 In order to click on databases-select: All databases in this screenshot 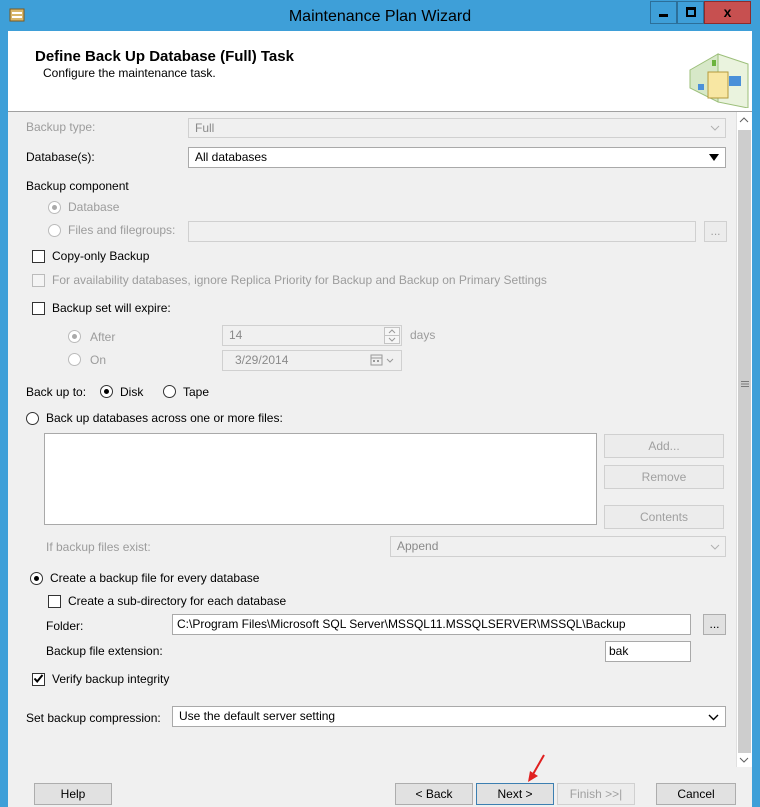, I will do `click(457, 157)`.